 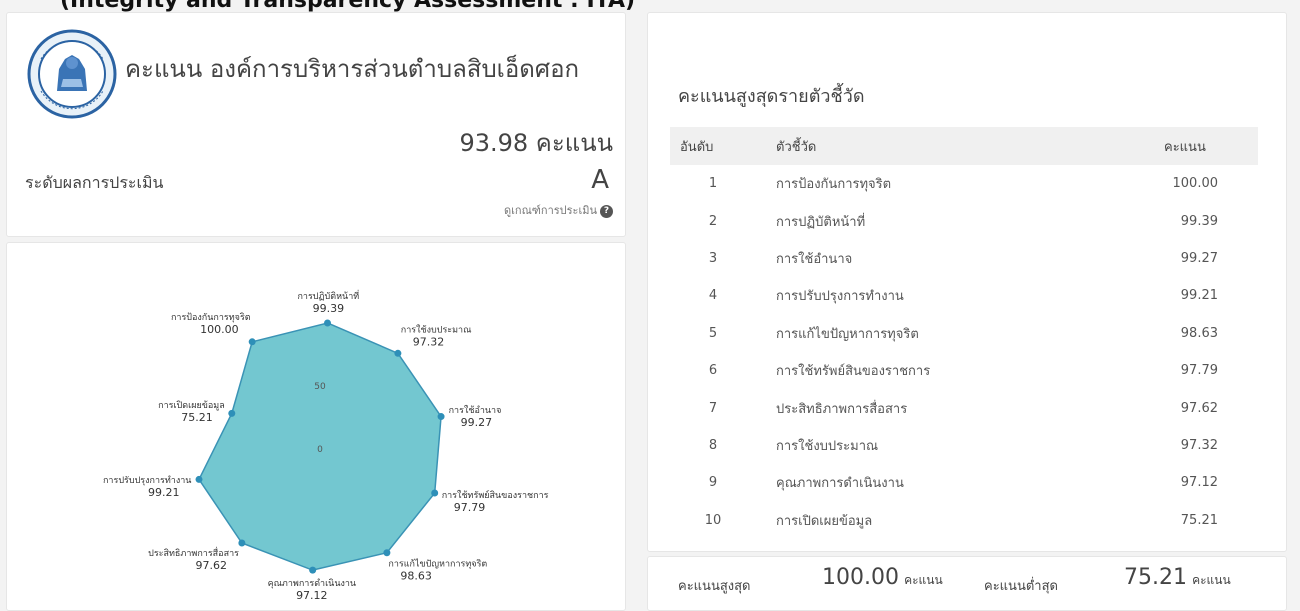 I want to click on table-row: 7 ประสิทธิภาพการสื่อสาร 97.62, so click(x=964, y=407).